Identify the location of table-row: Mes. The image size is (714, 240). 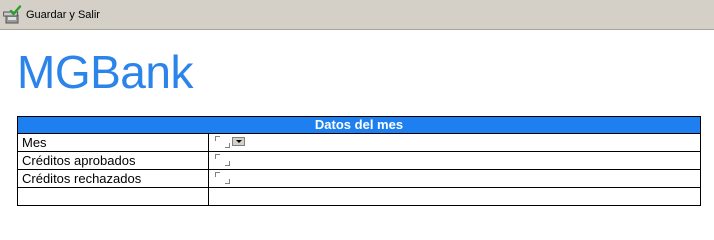
(359, 142).